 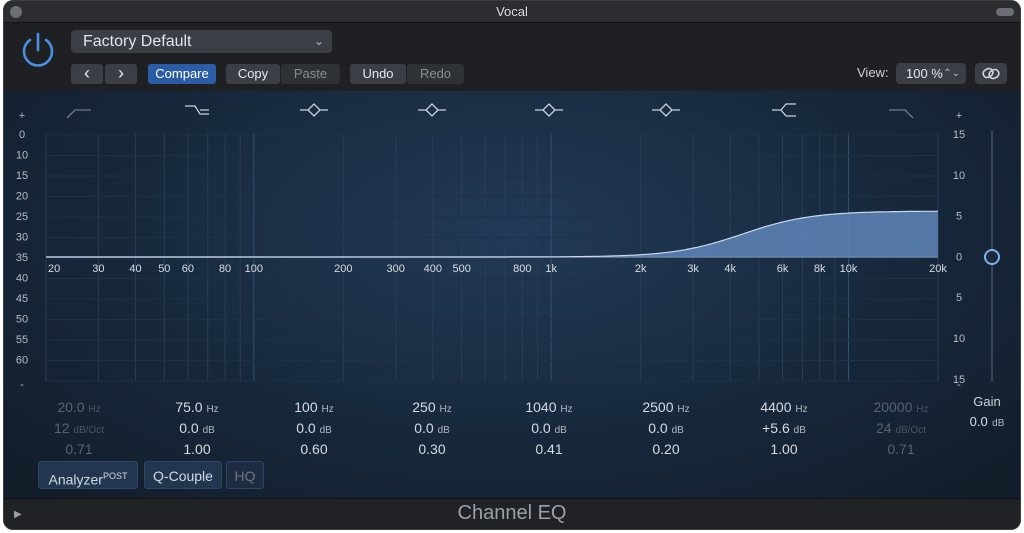 I want to click on band-gain-row: 12 dB/Oct, so click(x=79, y=428).